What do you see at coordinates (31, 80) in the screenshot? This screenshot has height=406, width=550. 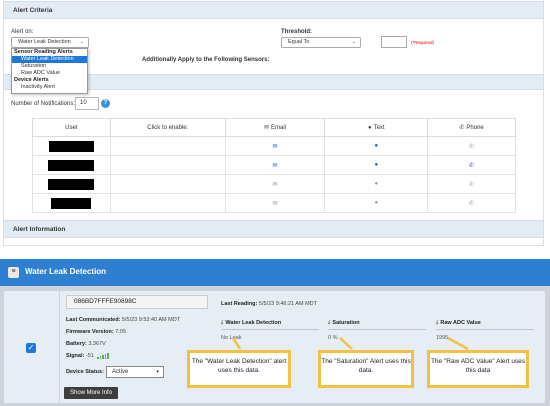 I see `dropdown-group-device: Device Alerts` at bounding box center [31, 80].